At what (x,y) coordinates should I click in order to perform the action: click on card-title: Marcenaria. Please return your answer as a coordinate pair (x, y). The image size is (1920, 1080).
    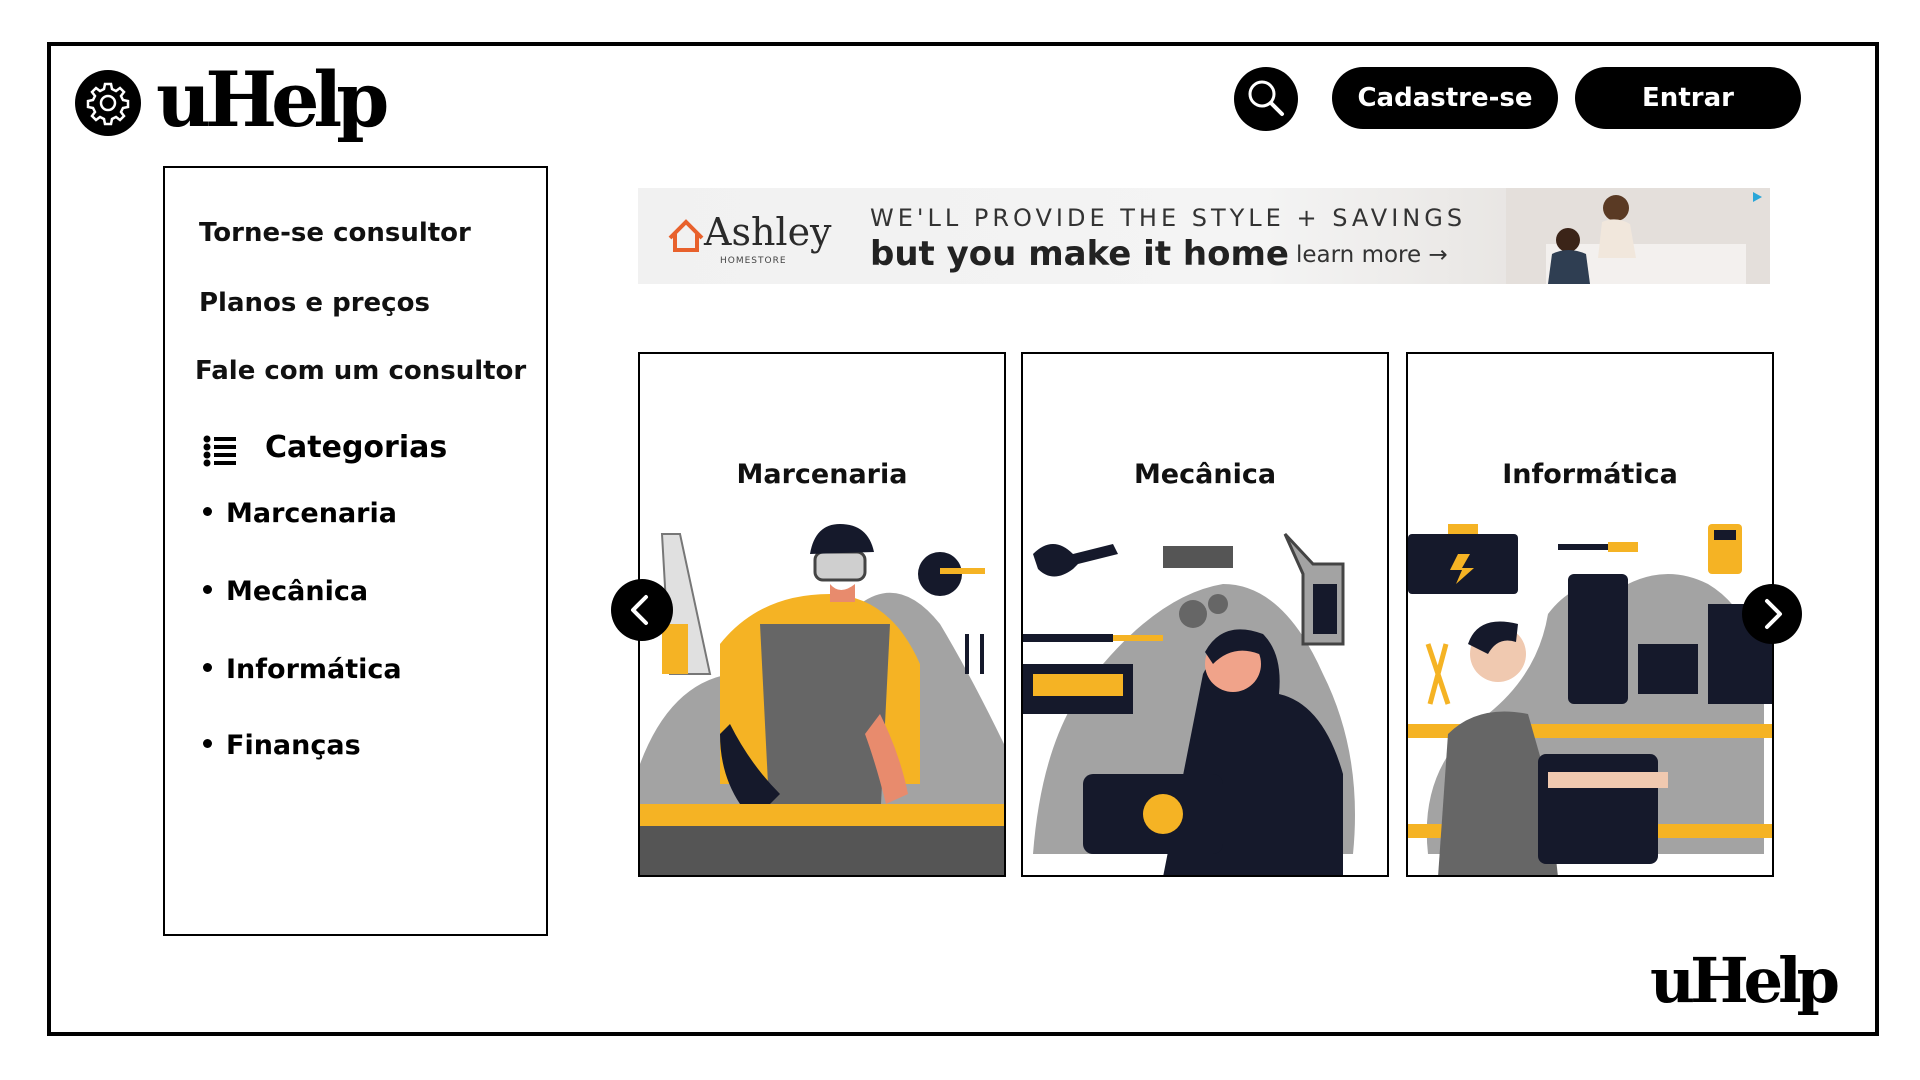
    Looking at the image, I should click on (822, 474).